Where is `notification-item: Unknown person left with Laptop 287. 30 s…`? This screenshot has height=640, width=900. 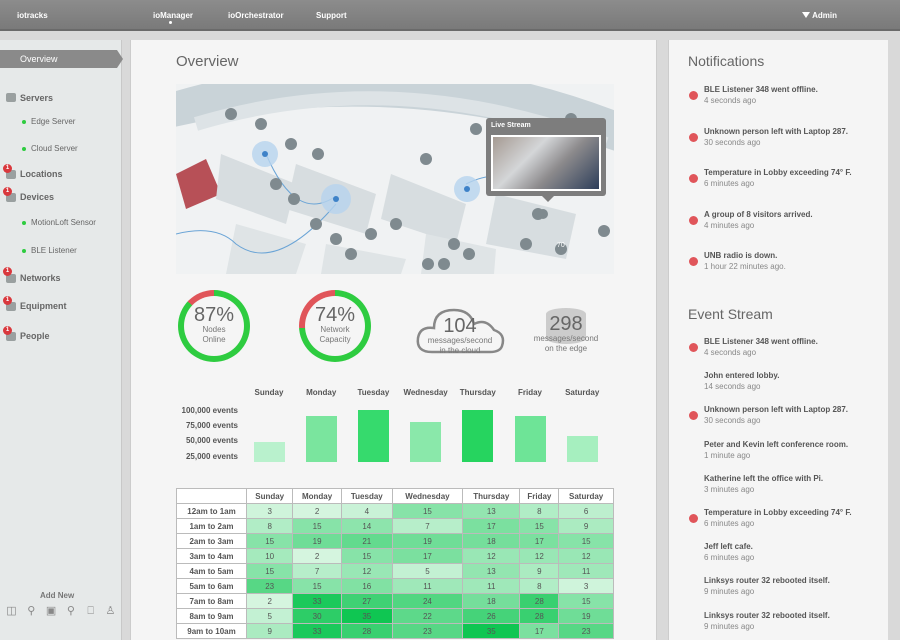 notification-item: Unknown person left with Laptop 287. 30 s… is located at coordinates (794, 137).